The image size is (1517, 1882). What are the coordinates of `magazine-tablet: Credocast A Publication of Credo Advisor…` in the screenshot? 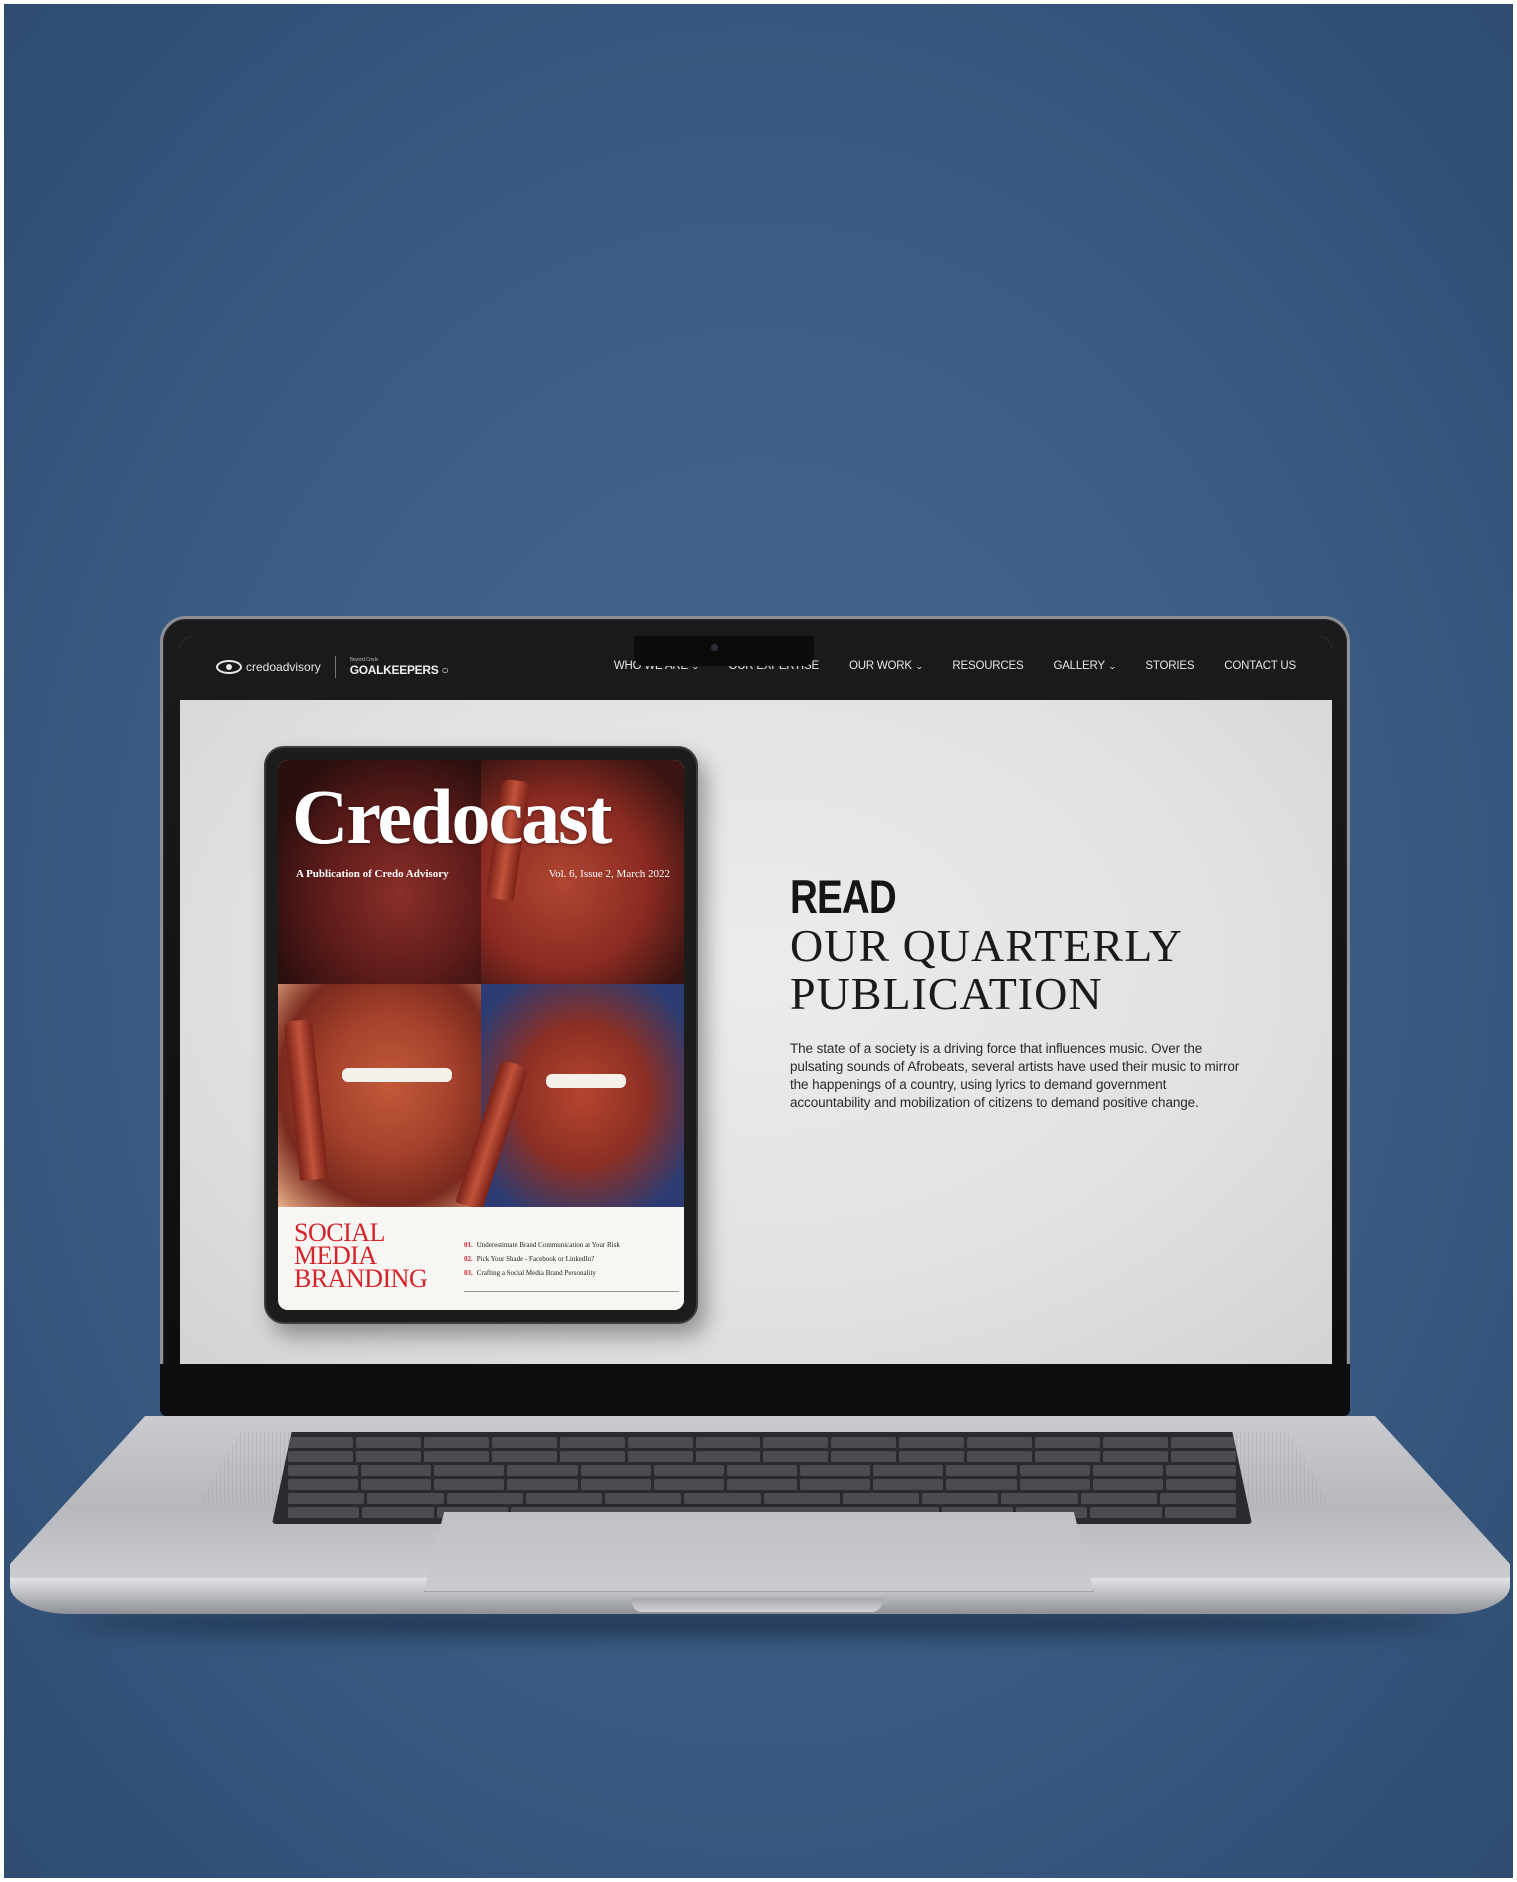 It's located at (481, 1035).